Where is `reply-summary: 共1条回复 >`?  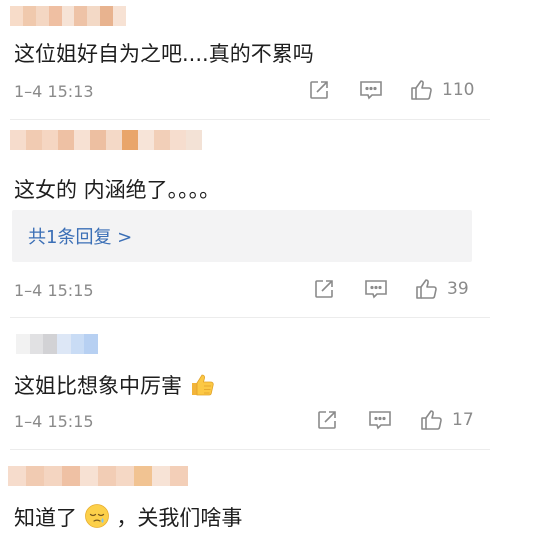
reply-summary: 共1条回复 > is located at coordinates (242, 236).